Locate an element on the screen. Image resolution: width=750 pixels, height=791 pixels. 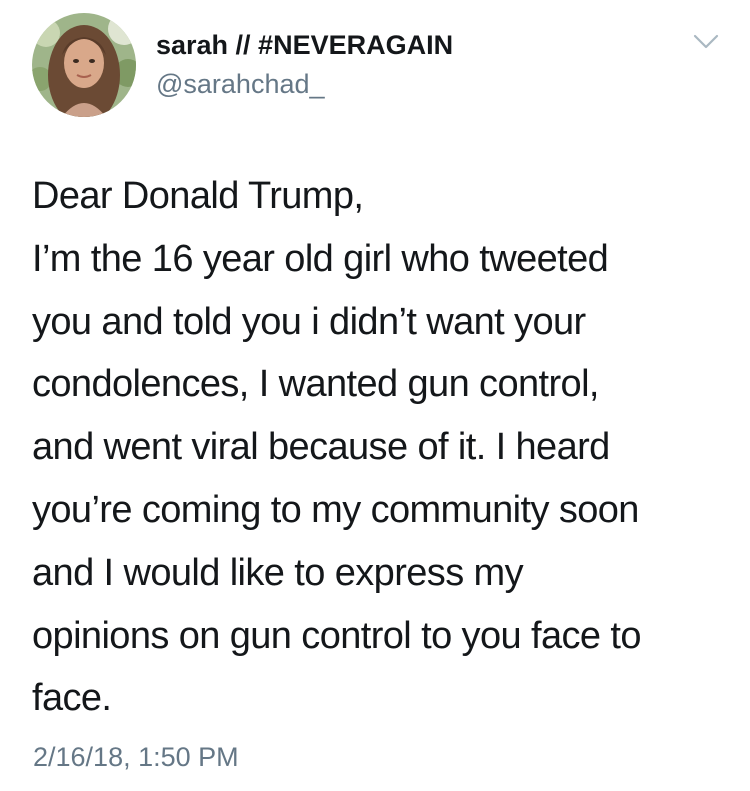
display-name: sarah // #NEVERAGAIN is located at coordinates (304, 45).